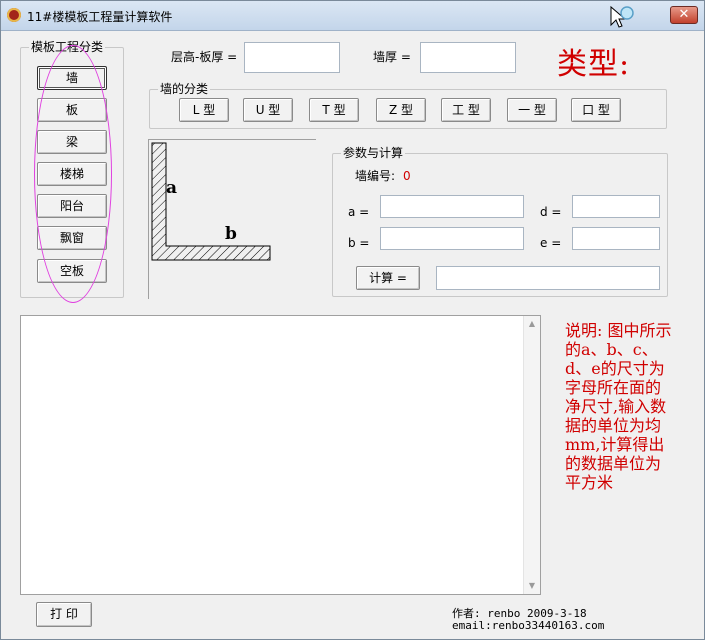 This screenshot has width=705, height=640. Describe the element at coordinates (684, 15) in the screenshot. I see `close-button: ✕` at that location.